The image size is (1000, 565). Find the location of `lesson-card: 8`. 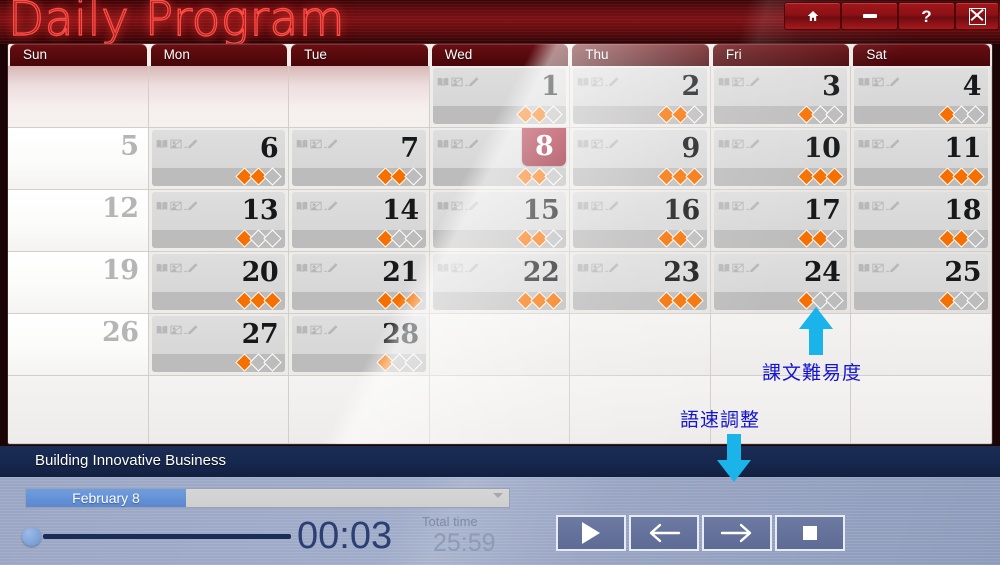

lesson-card: 8 is located at coordinates (499, 157).